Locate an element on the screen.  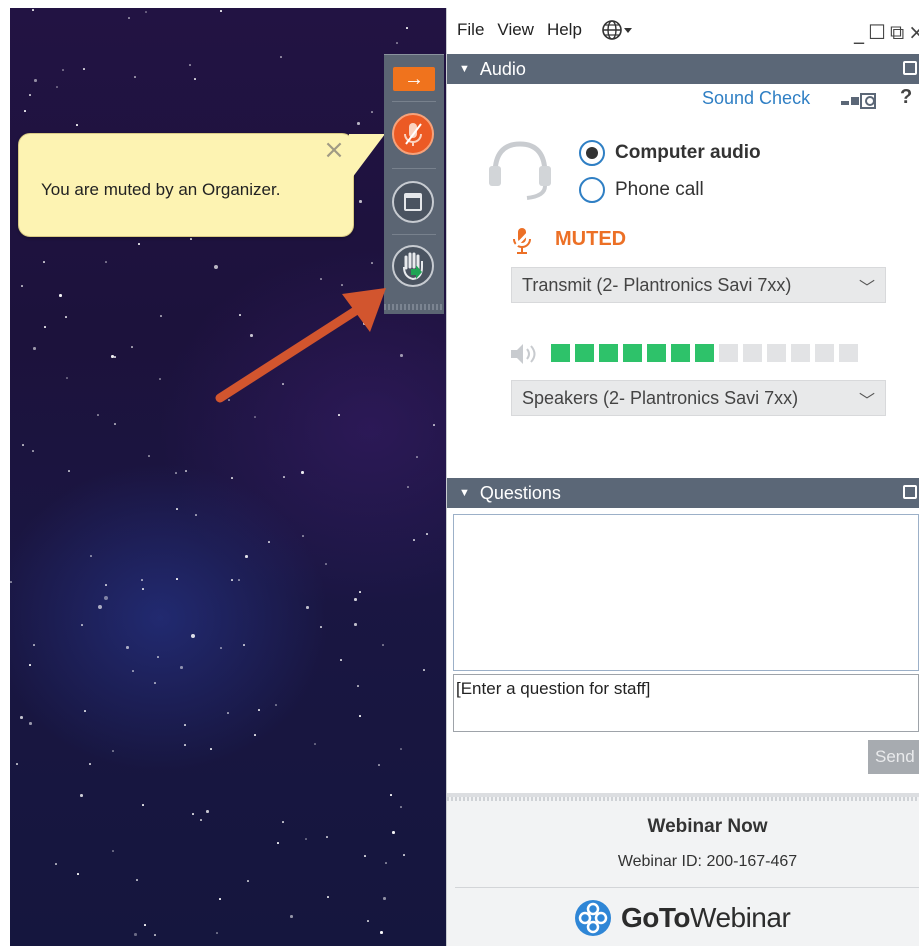
transmit-device-select: Transmit (2- Plantronics Savi 7xx) ﹀ is located at coordinates (698, 285).